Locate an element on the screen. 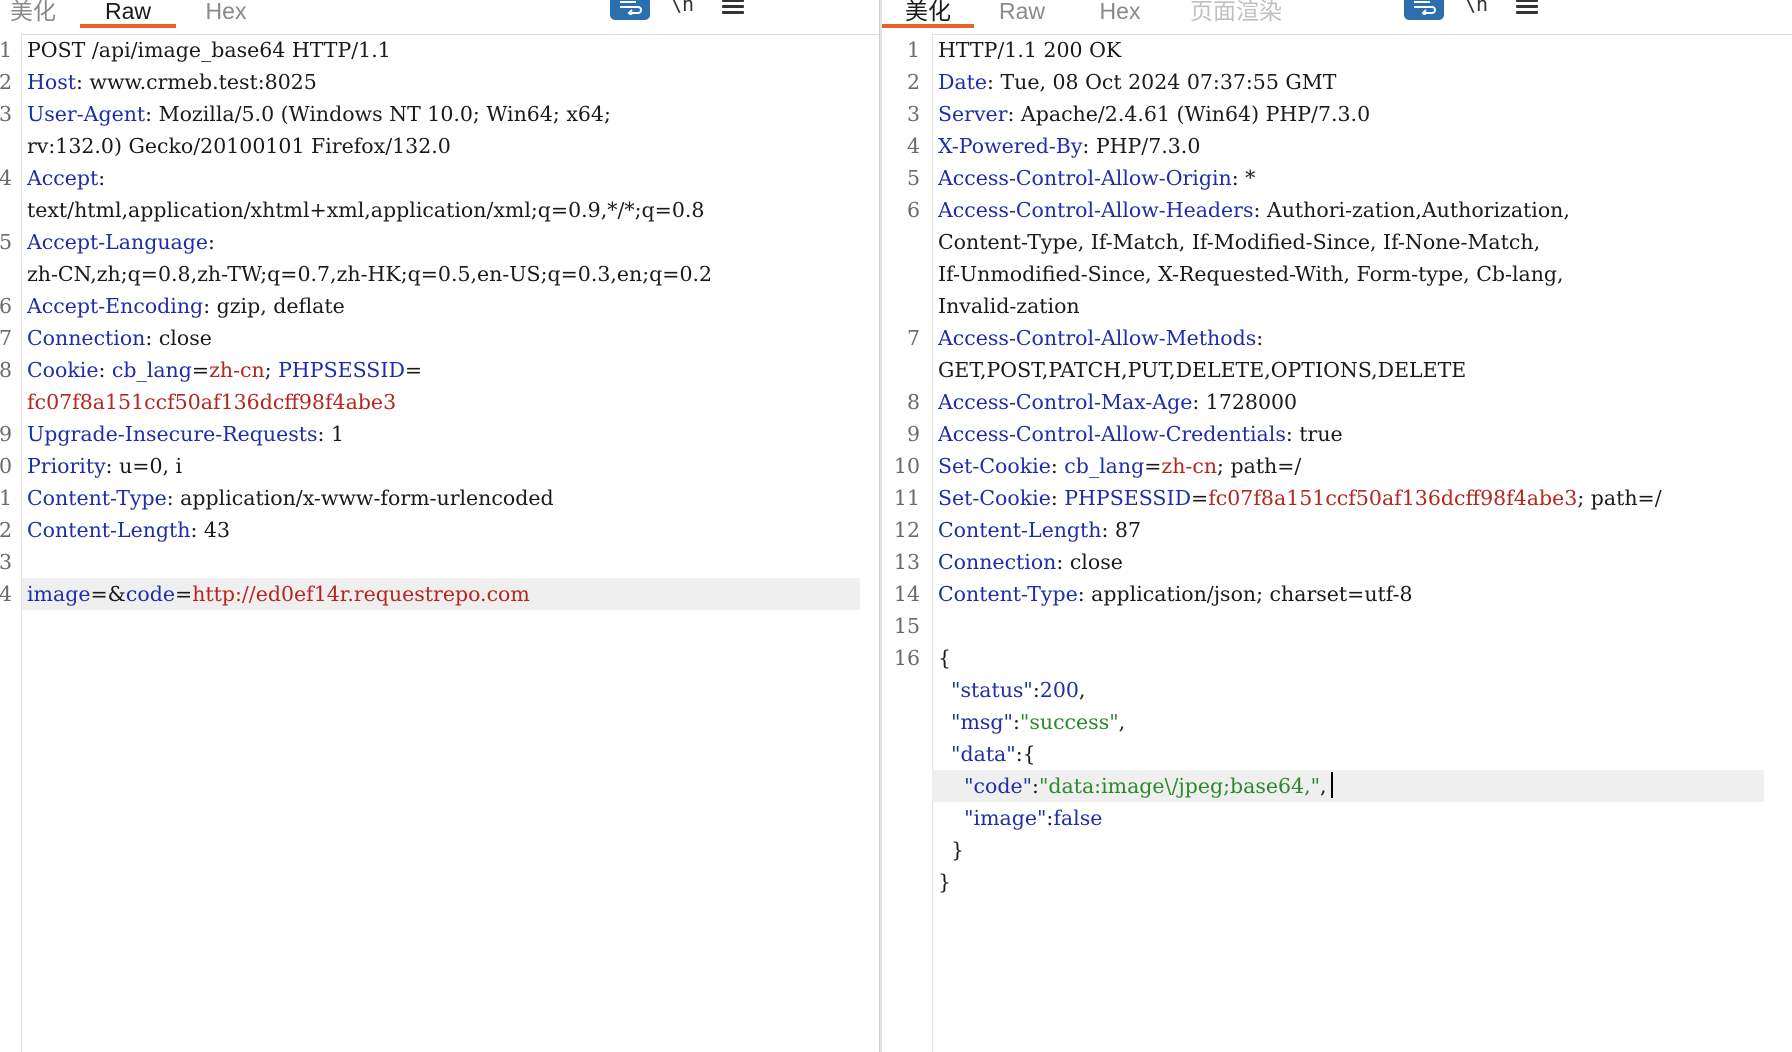 This screenshot has height=1052, width=1792. code-line: 2 Content-Length: 43 is located at coordinates (440, 530).